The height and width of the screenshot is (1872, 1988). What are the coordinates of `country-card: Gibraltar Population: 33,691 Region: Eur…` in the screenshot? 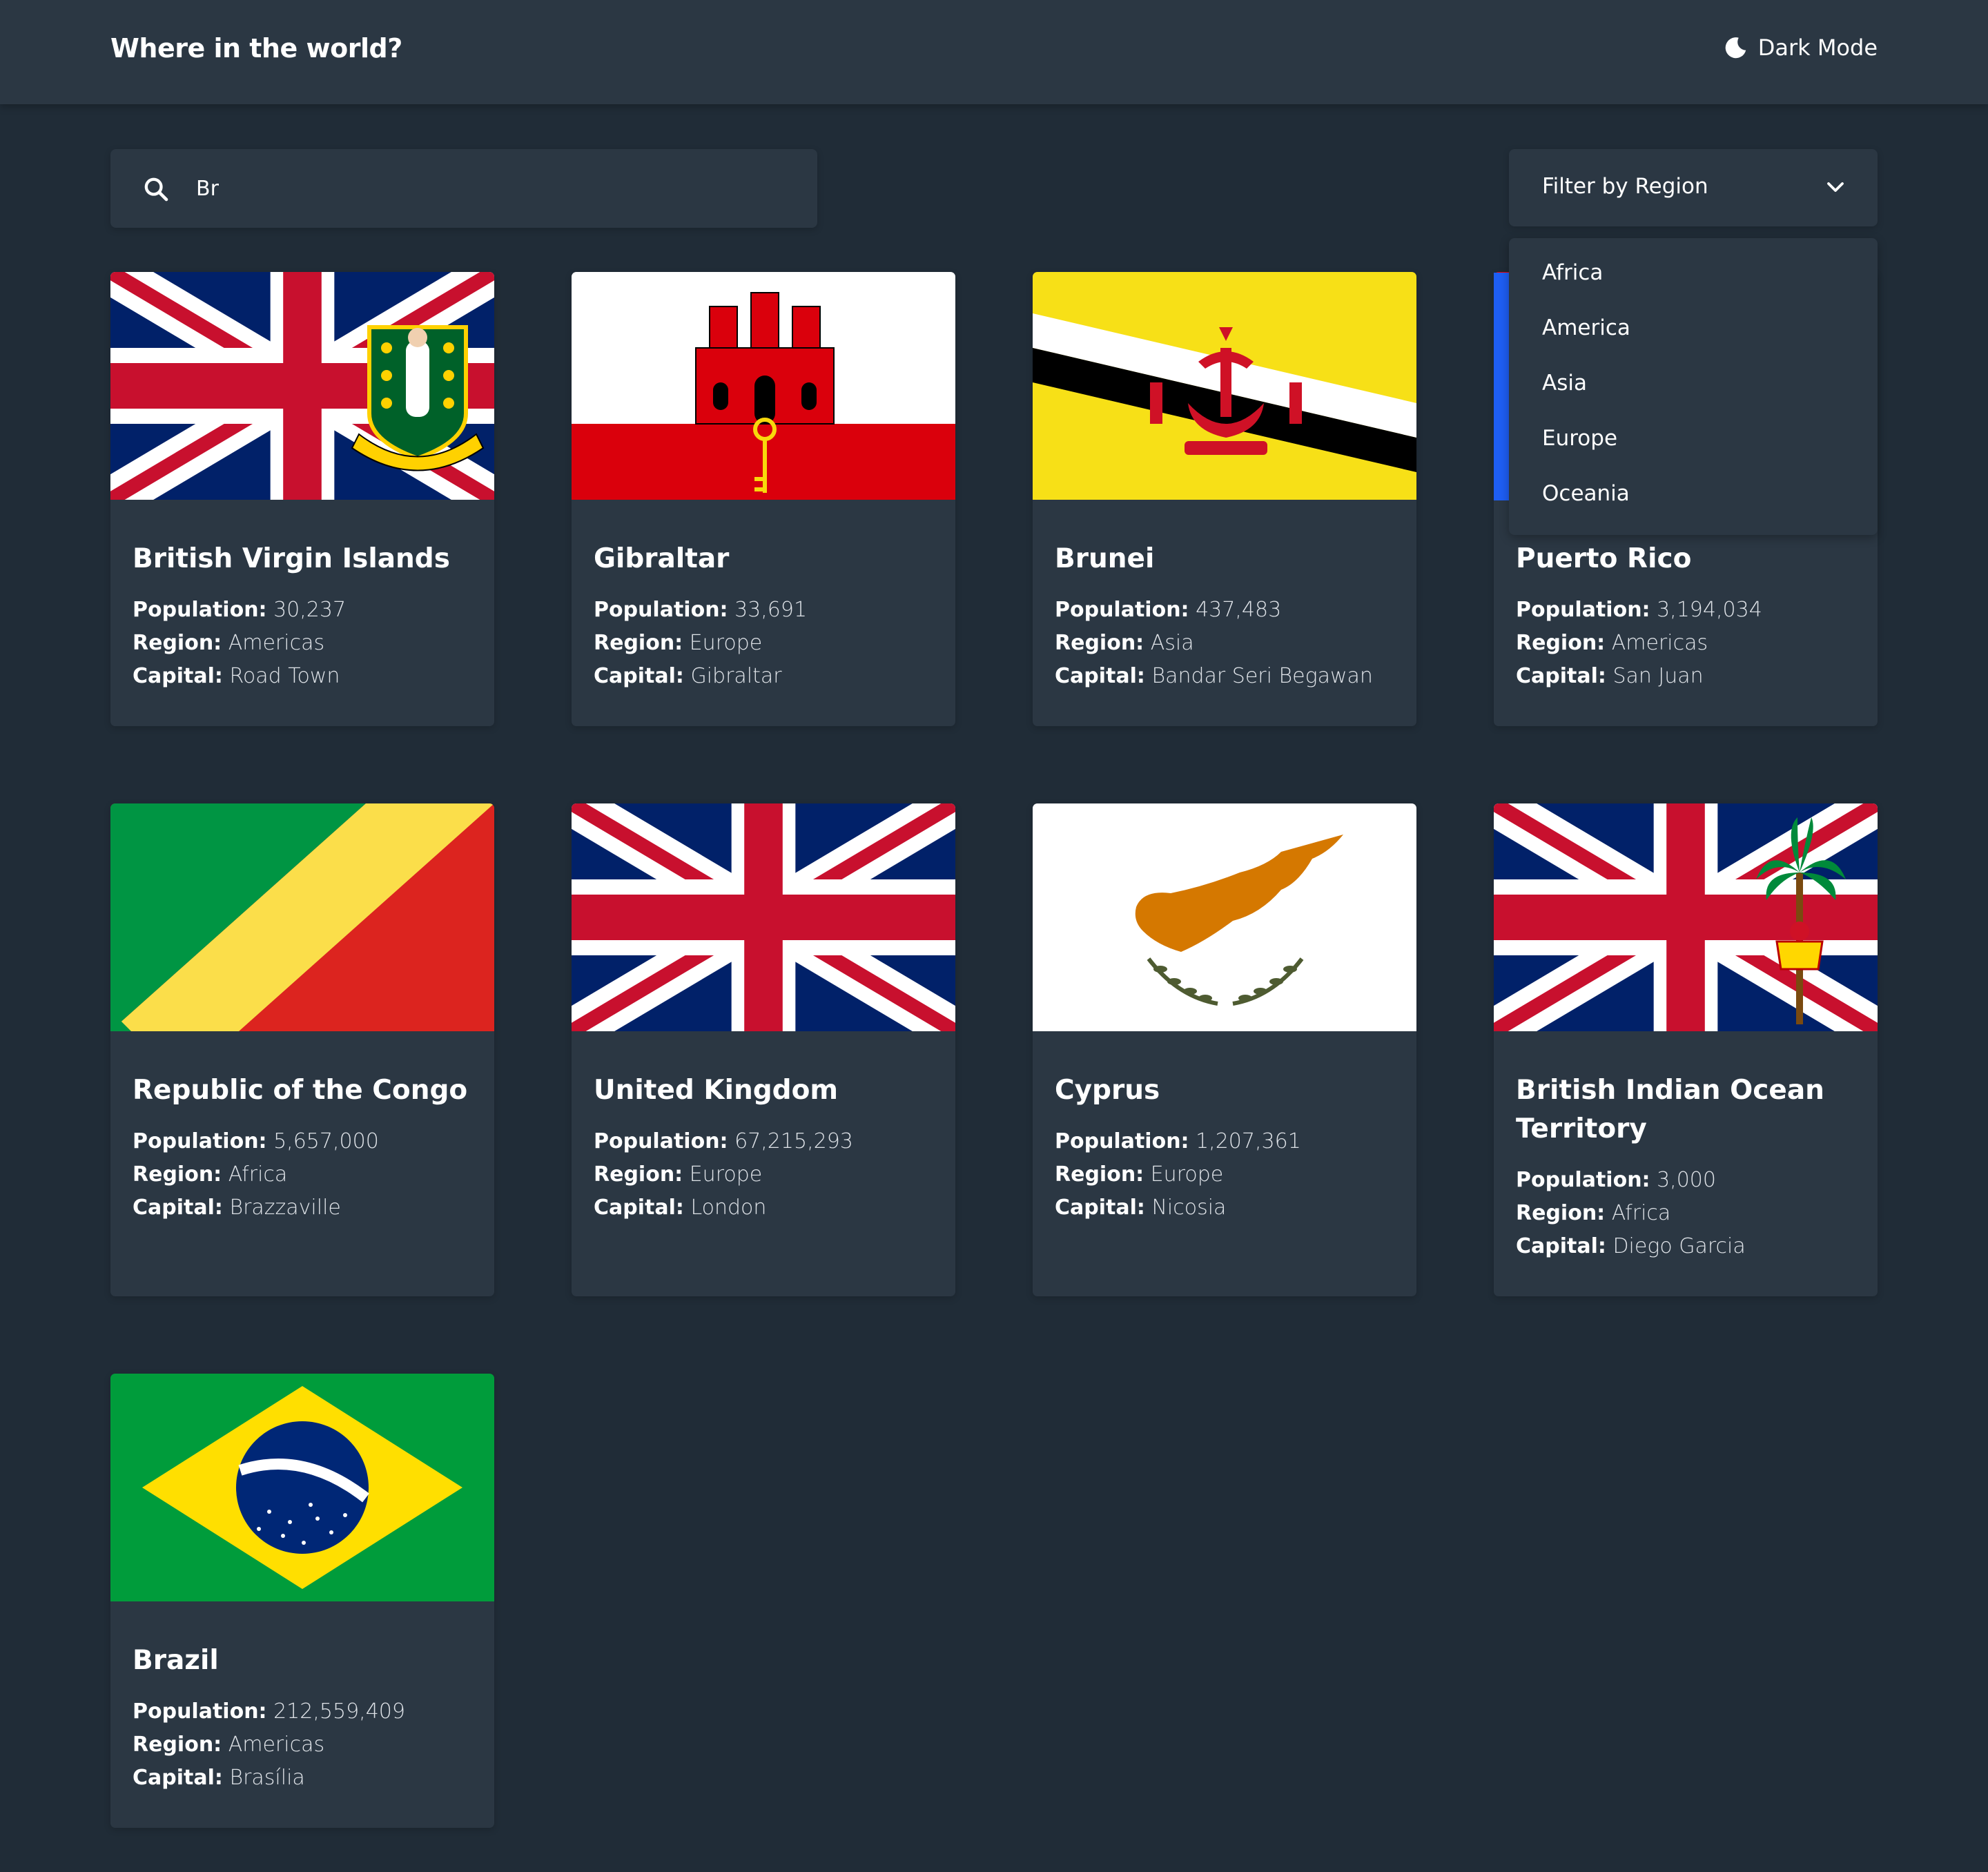 It's located at (763, 499).